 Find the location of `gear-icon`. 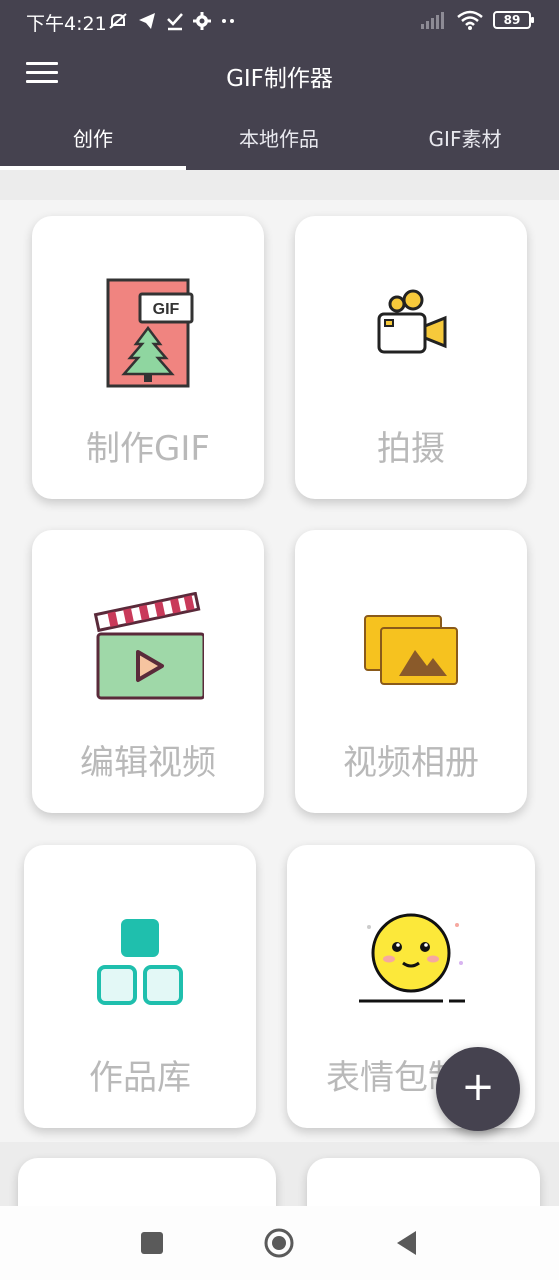

gear-icon is located at coordinates (202, 21).